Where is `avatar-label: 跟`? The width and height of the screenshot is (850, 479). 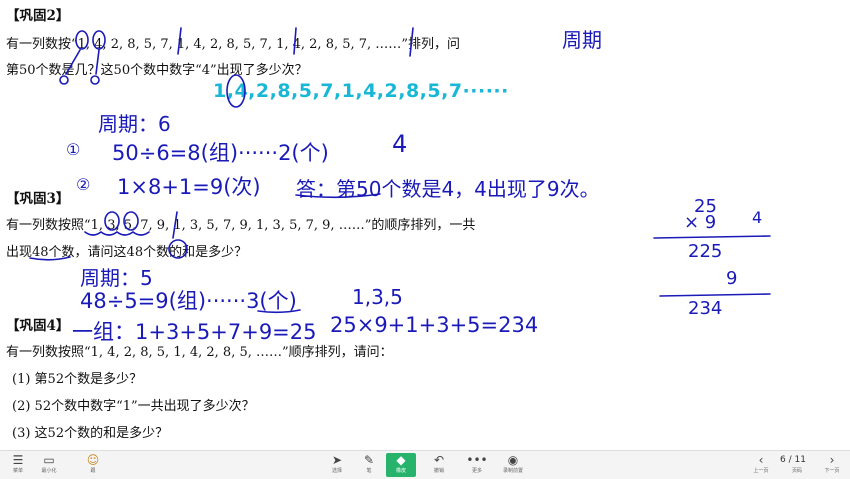
avatar-label: 跟 is located at coordinates (93, 471).